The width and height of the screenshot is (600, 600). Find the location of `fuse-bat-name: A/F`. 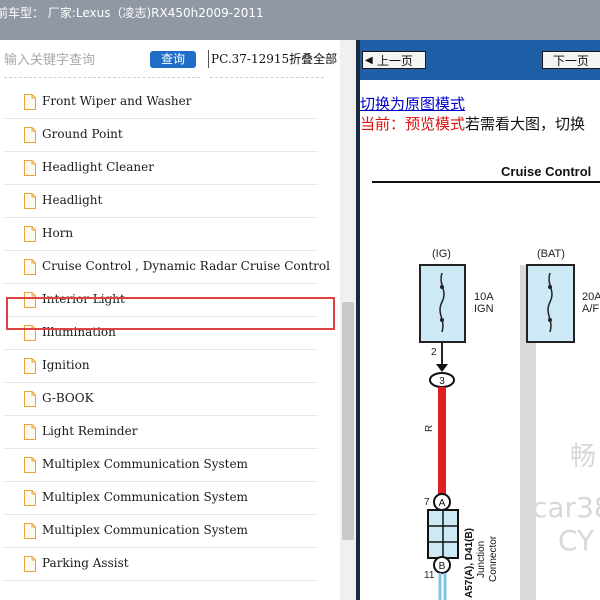

fuse-bat-name: A/F is located at coordinates (590, 309).